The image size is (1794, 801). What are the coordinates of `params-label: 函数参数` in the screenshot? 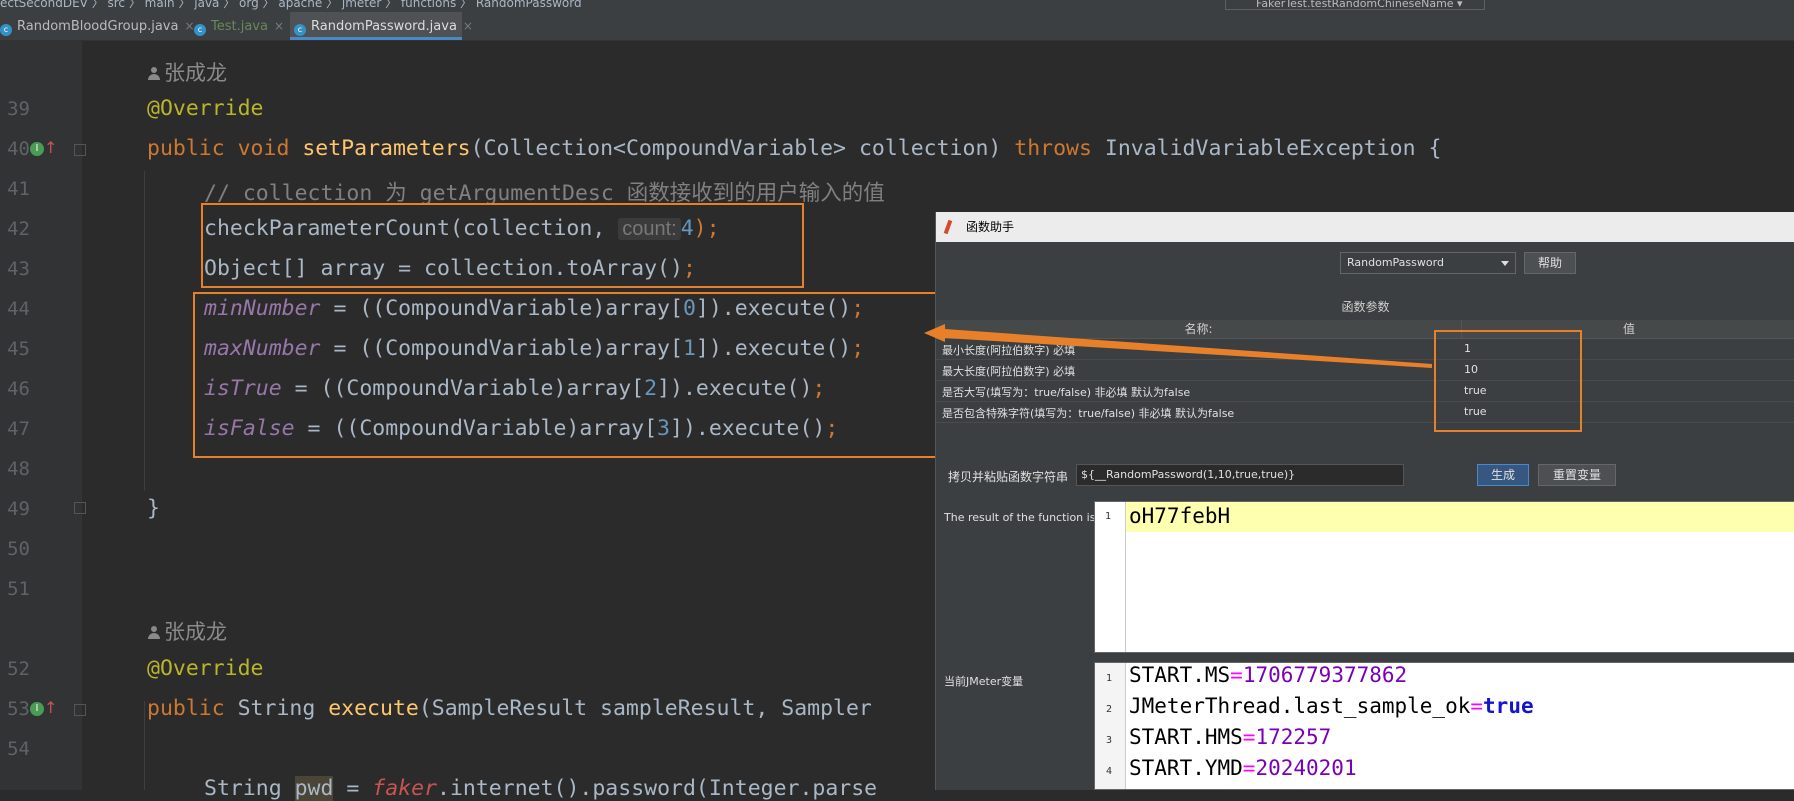 It's located at (1365, 307).